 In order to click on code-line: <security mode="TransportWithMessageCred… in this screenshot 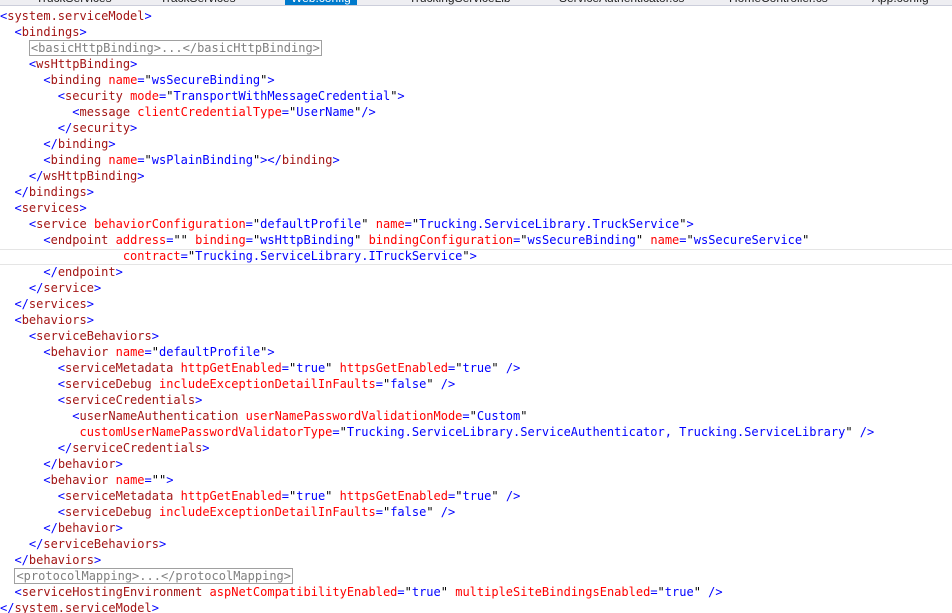, I will do `click(202, 96)`.